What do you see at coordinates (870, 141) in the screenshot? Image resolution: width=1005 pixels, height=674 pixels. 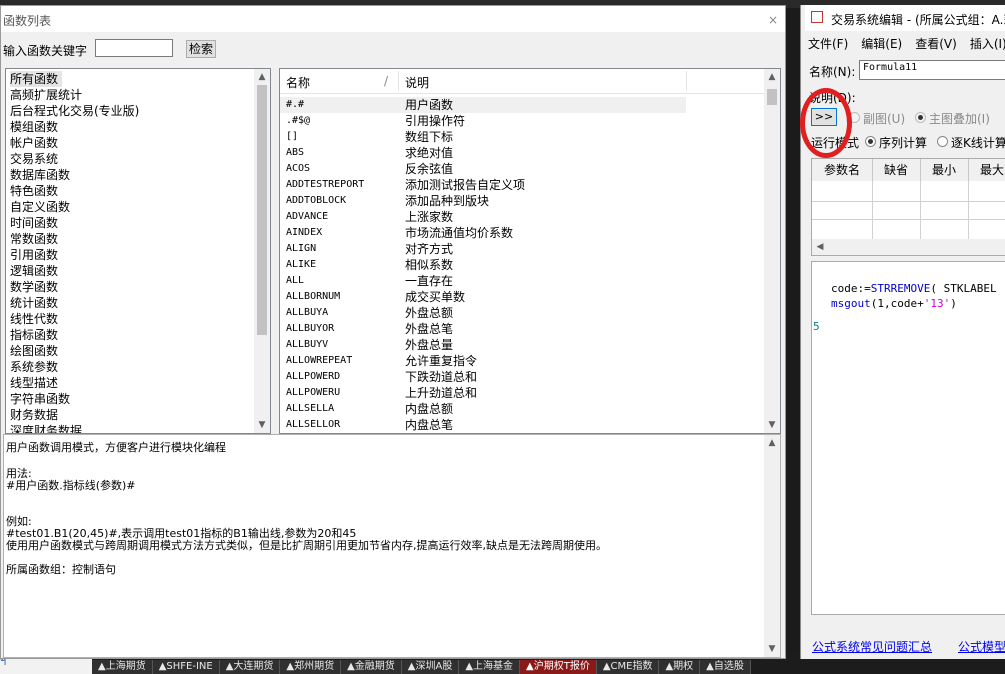 I see `sequence-calc-radio` at bounding box center [870, 141].